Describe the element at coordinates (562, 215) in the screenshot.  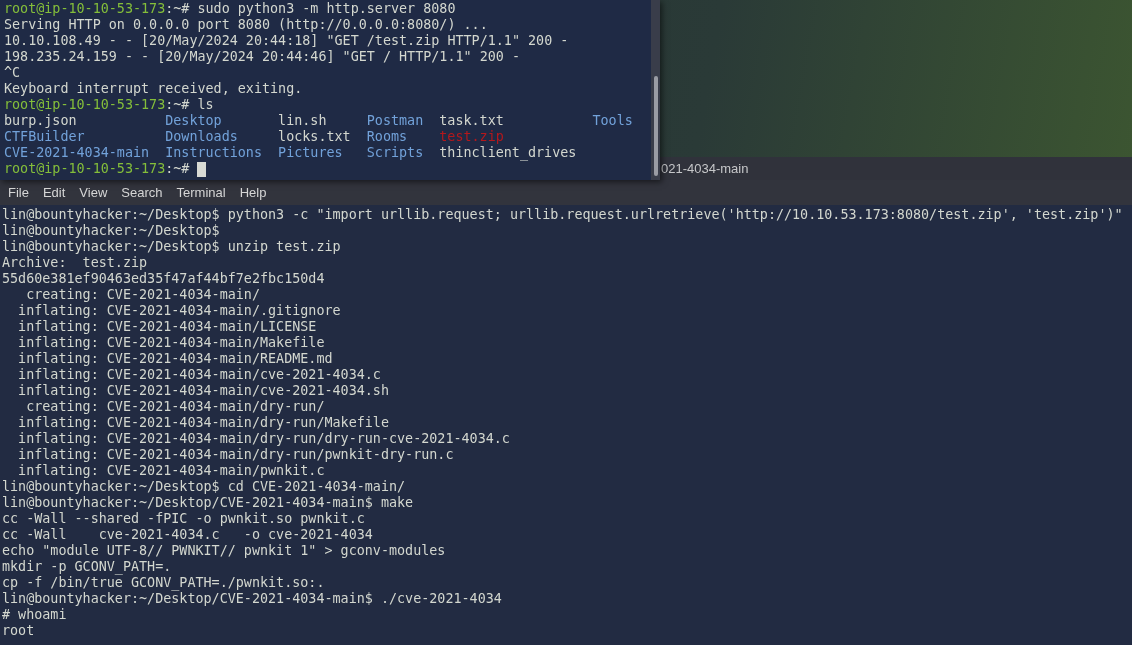
I see `output-line: lin@bountyhacker:~/Desktop$ python3 -c "import urllib.request; urllib.request.urlretrieve('http://10.10.53.173:8080/test.zip', 'test.zip')"` at that location.